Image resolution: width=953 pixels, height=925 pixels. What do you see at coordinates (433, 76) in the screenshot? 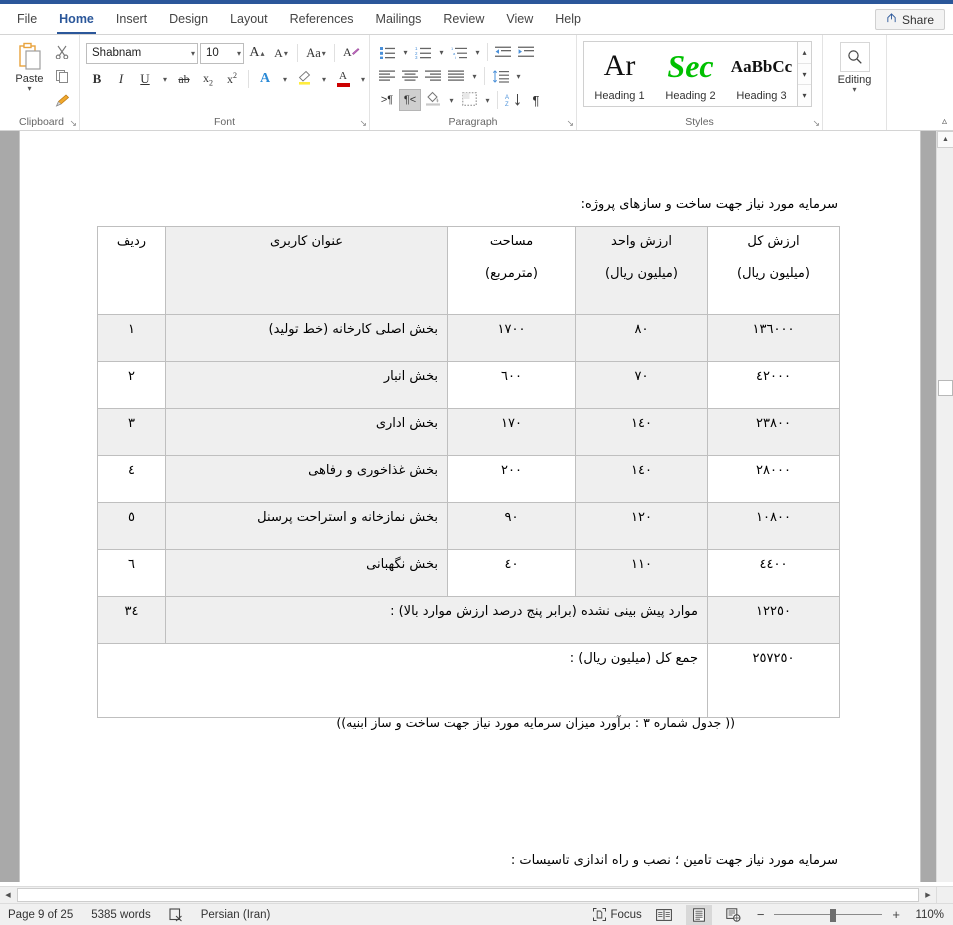
I see `align-right-button` at bounding box center [433, 76].